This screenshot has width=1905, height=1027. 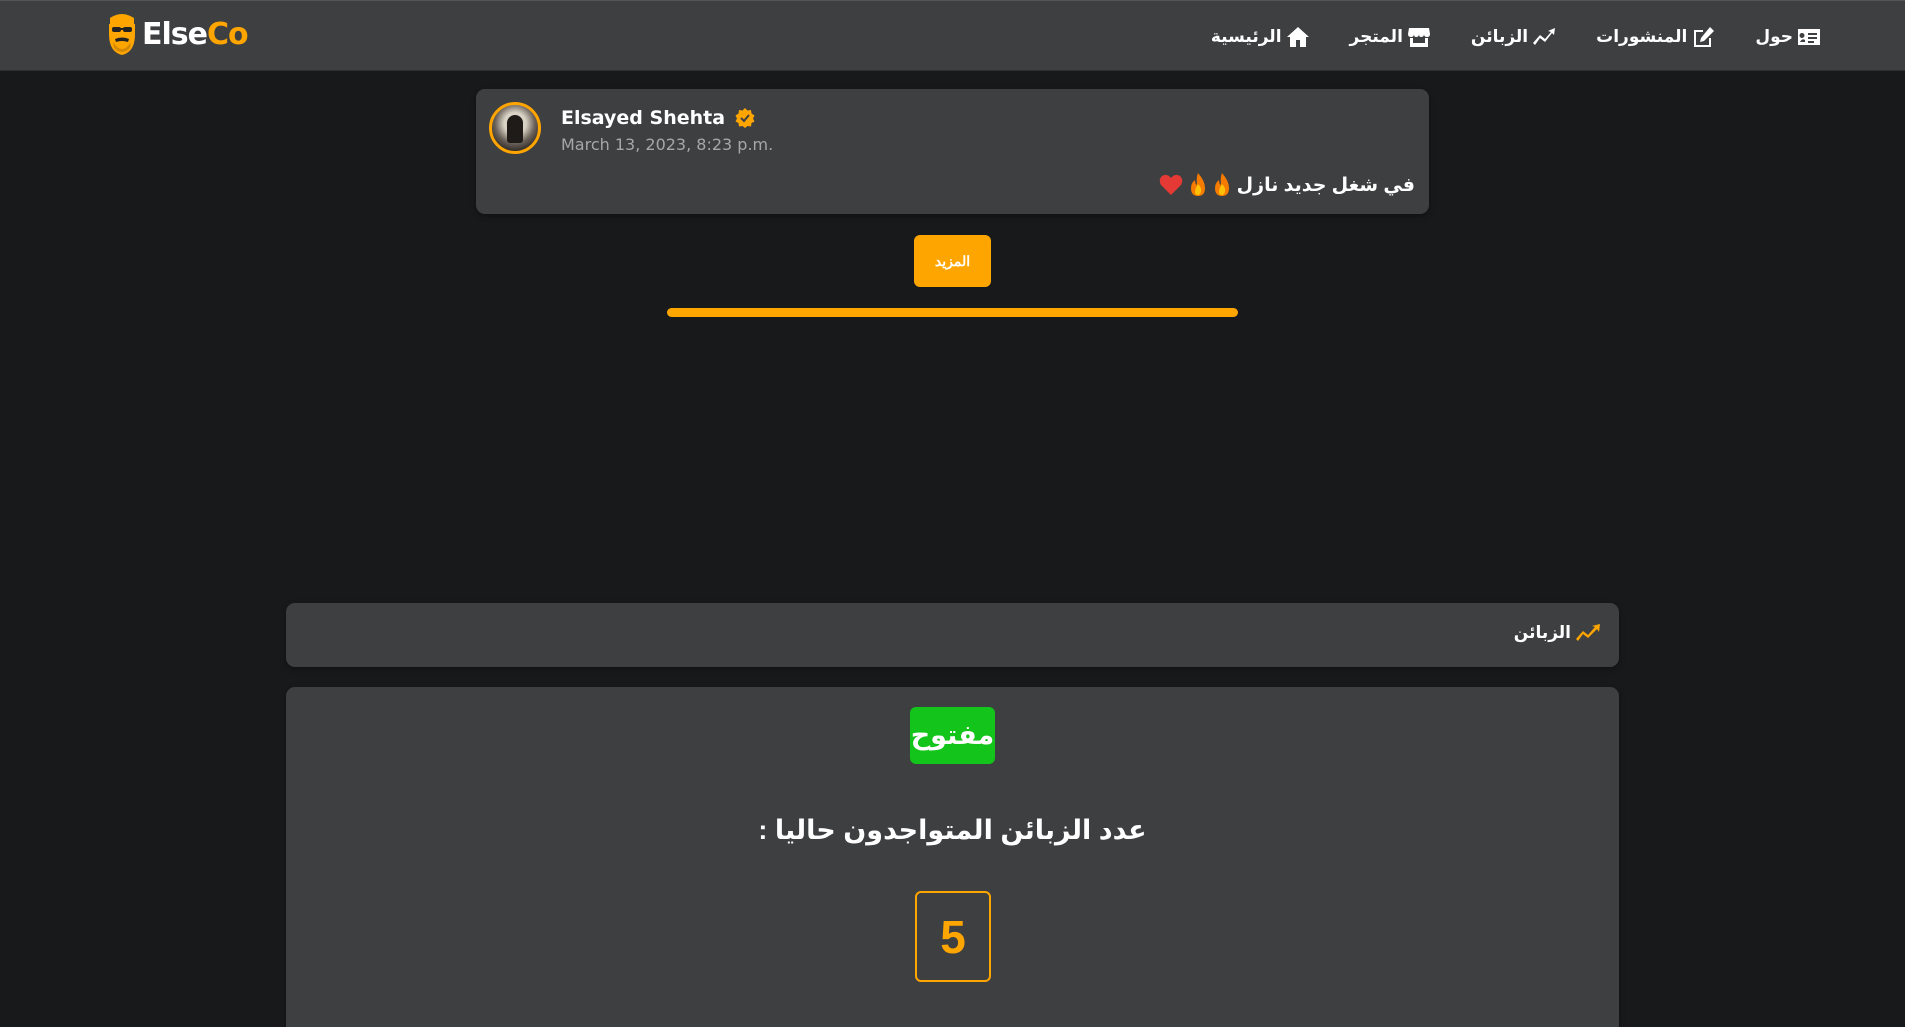 I want to click on section-divider, so click(x=952, y=312).